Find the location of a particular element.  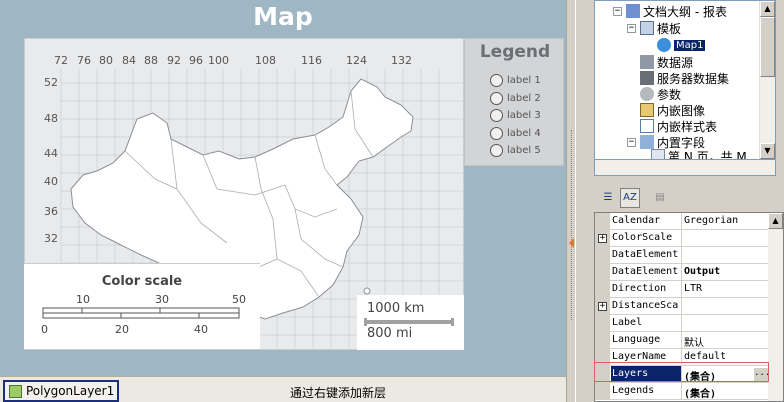

panel-splitter is located at coordinates (571, 201).